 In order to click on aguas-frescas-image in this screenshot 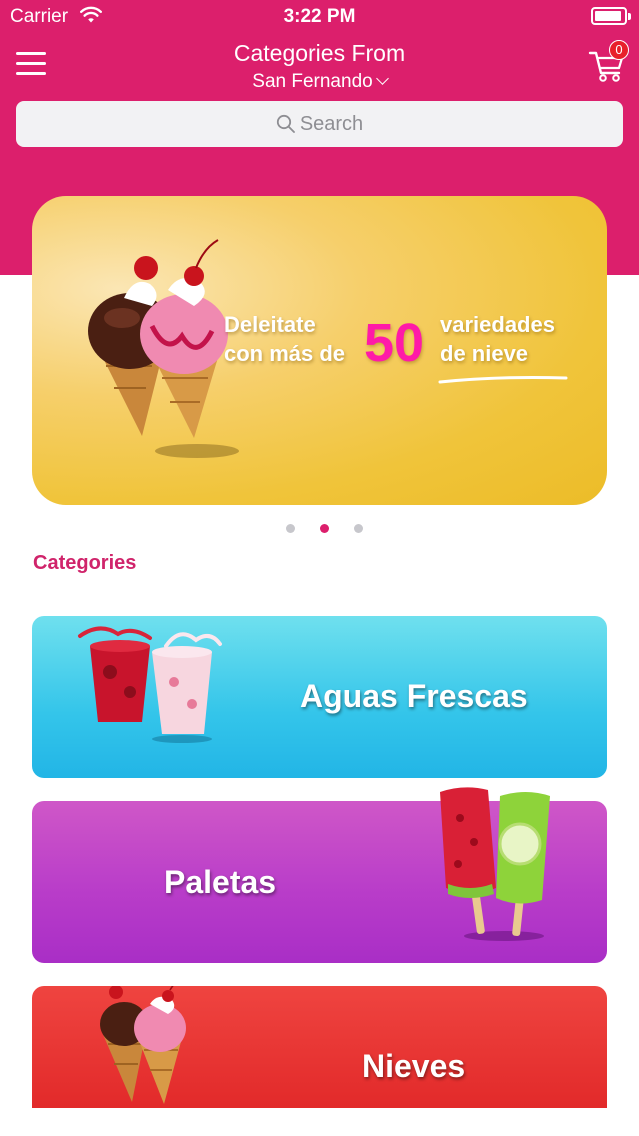, I will do `click(150, 684)`.